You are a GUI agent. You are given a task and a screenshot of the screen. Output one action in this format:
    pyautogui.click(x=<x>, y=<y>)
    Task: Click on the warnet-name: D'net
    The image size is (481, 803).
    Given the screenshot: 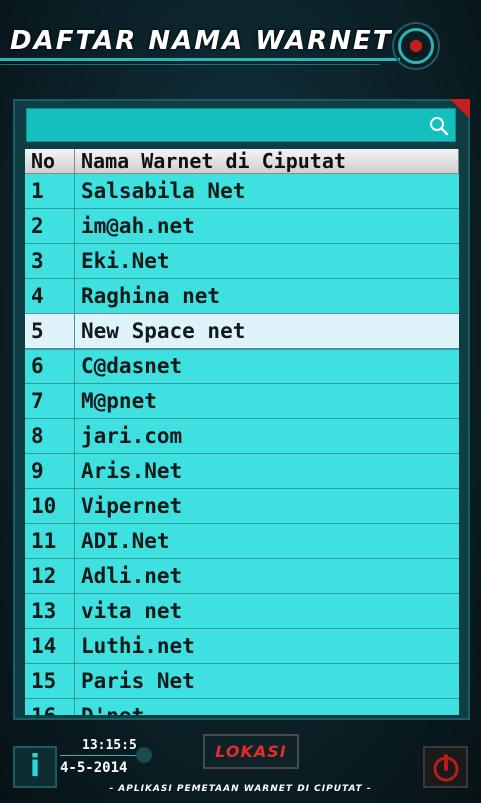 What is the action you would take?
    pyautogui.click(x=267, y=707)
    